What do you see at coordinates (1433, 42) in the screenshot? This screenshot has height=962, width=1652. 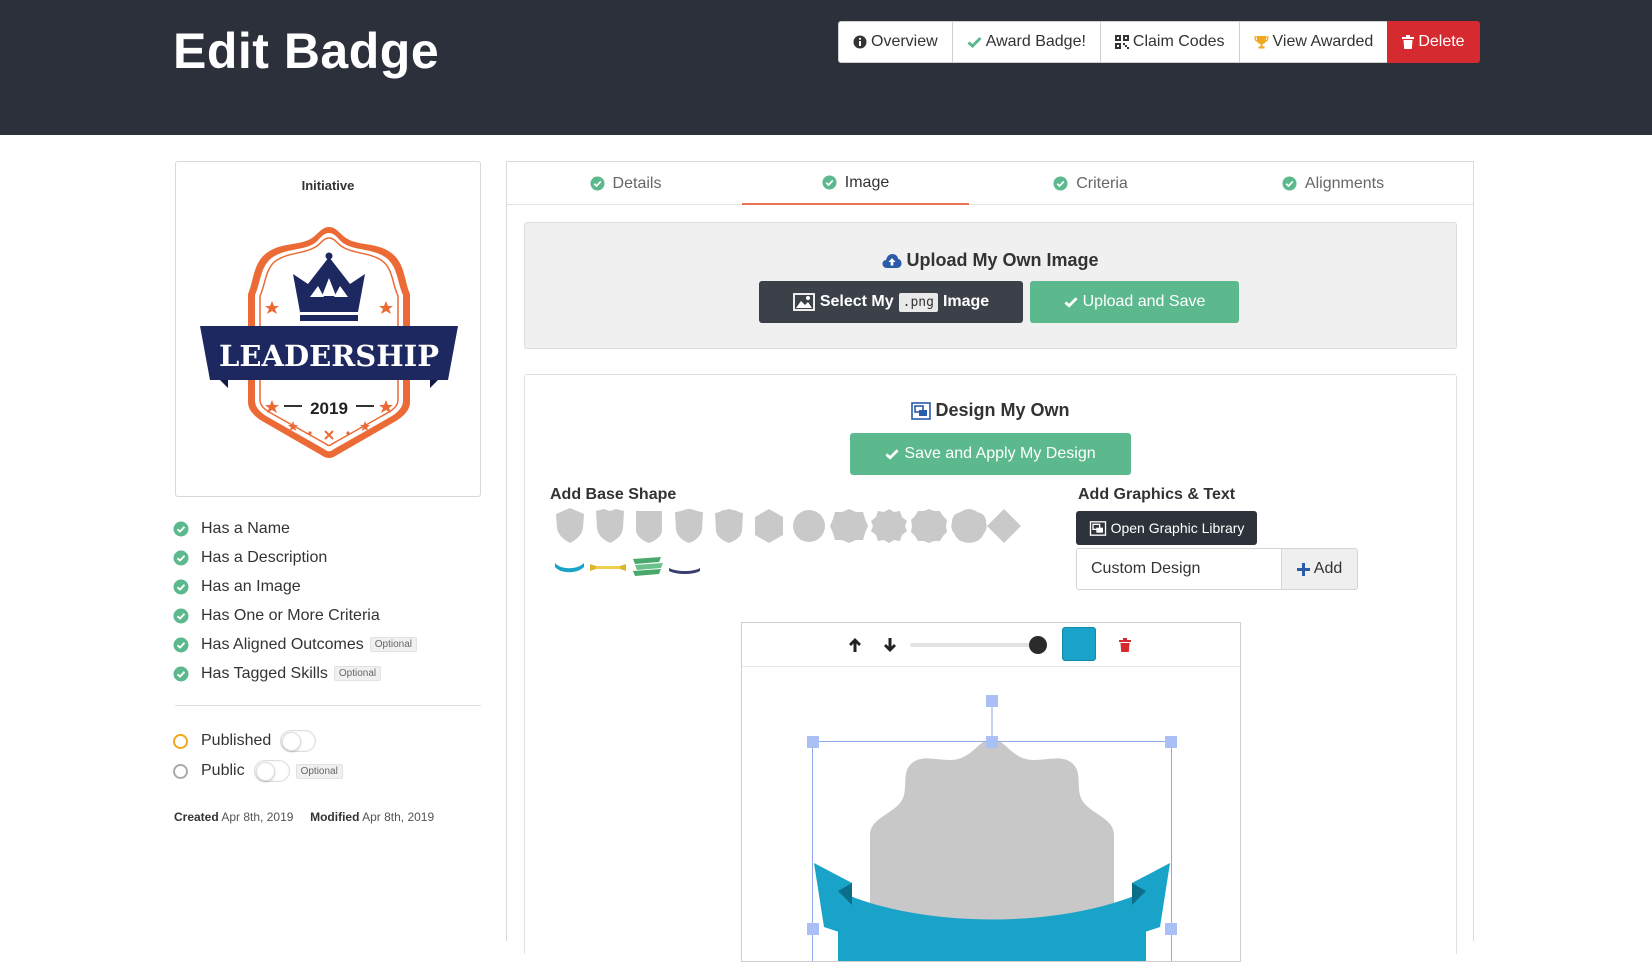 I see `delete-button: Delete` at bounding box center [1433, 42].